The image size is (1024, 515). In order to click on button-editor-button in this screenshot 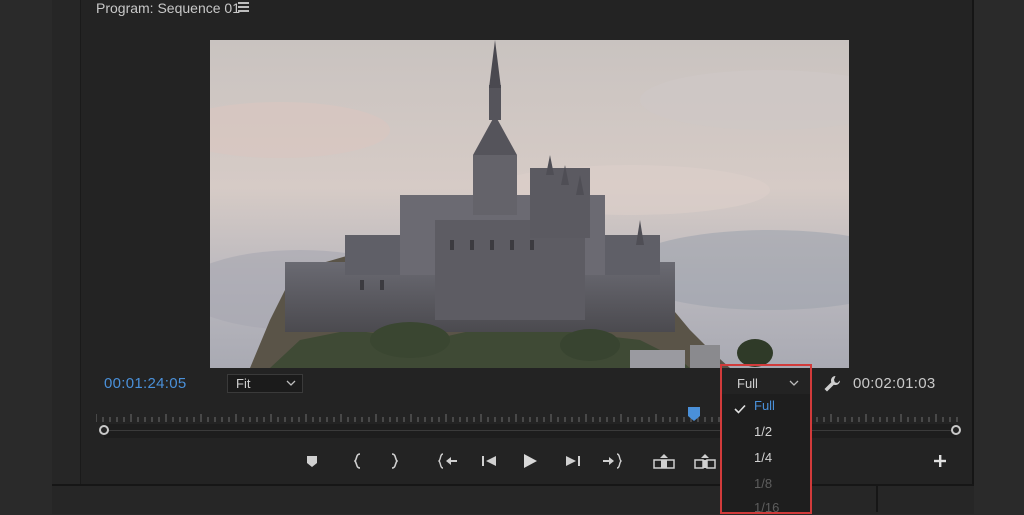, I will do `click(940, 461)`.